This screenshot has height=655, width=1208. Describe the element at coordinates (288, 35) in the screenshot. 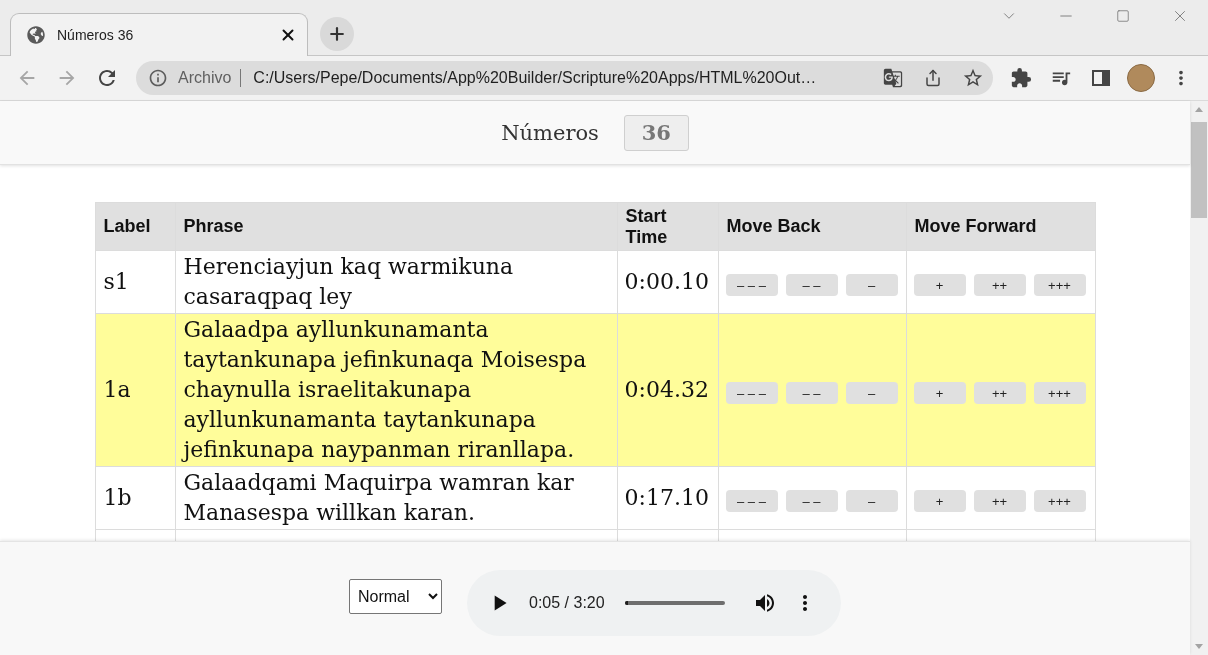

I see `close-icon` at that location.